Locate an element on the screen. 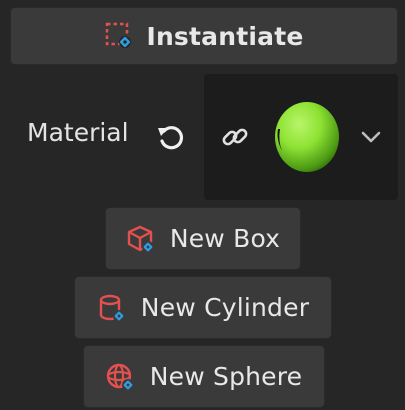 This screenshot has width=405, height=410. new-sphere-label: New Sphere is located at coordinates (226, 376).